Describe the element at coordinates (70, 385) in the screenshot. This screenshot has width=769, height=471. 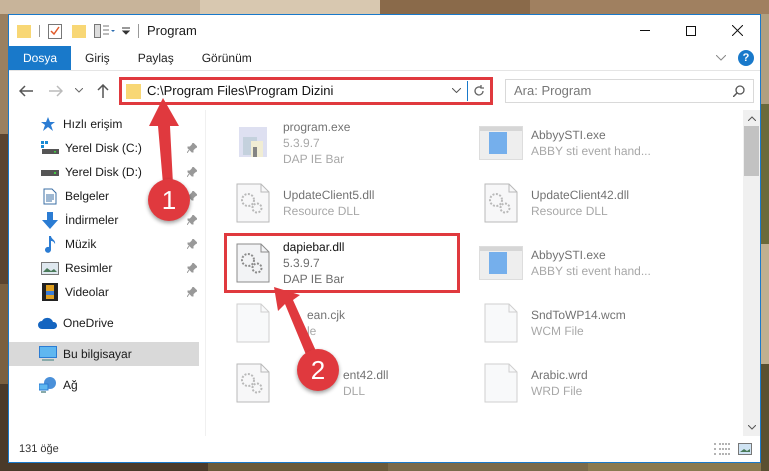
I see `nav-item: Ağ` at that location.